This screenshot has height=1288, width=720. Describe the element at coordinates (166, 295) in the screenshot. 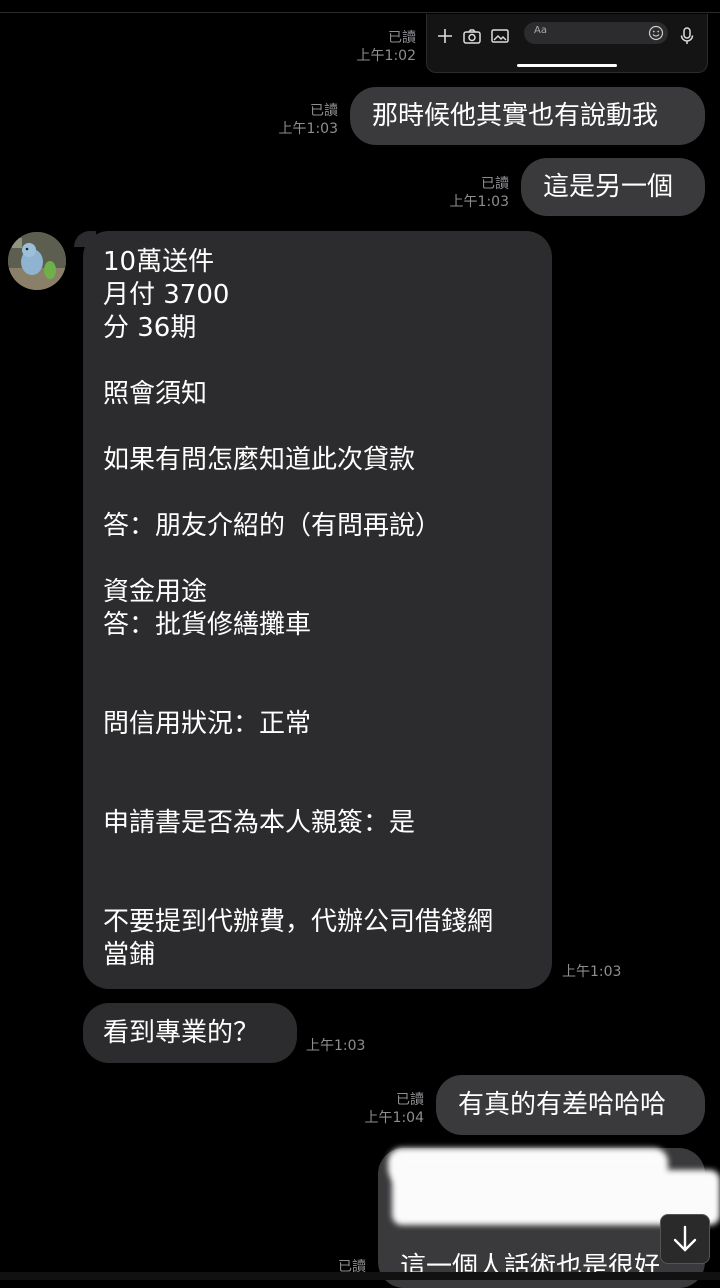

I see `message-line: 月付 3700` at that location.